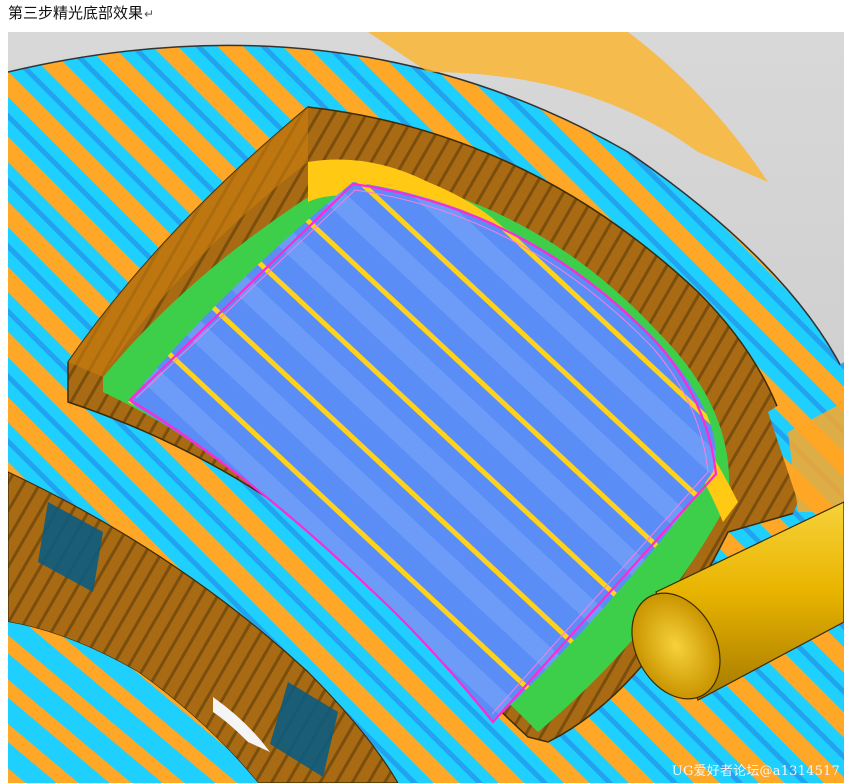 The image size is (844, 783). I want to click on page-caption: 第三步精光底部效果↵, so click(81, 13).